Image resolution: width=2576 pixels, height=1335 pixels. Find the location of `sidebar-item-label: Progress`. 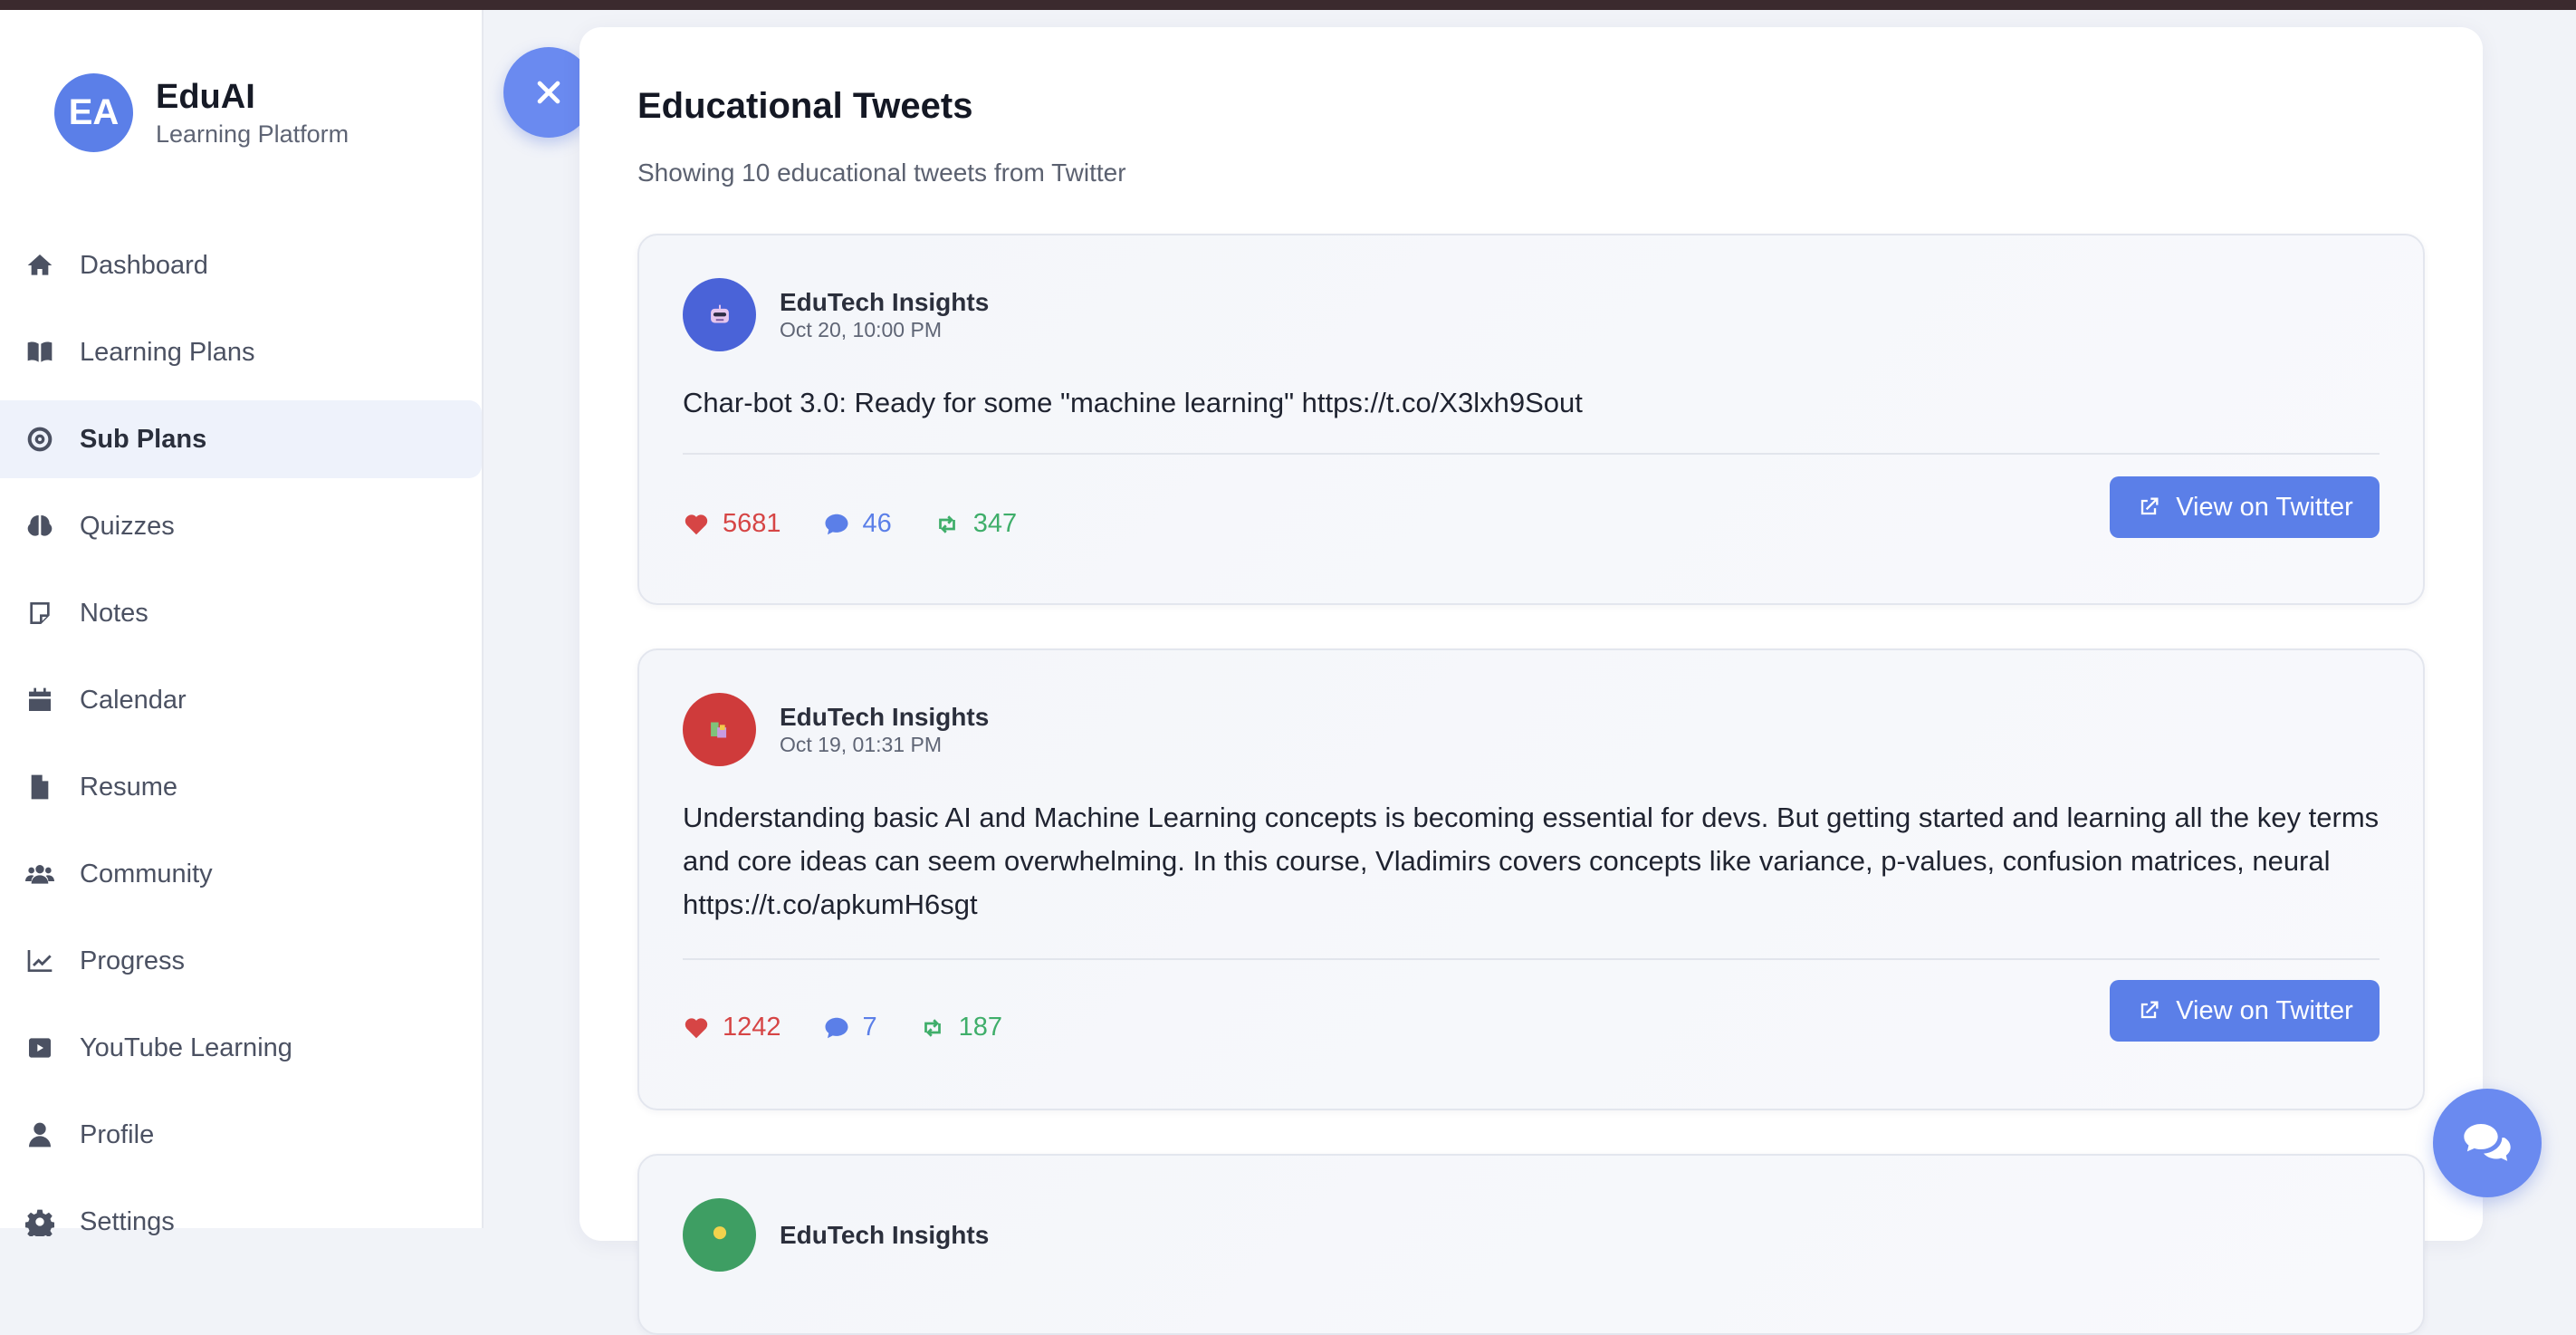

sidebar-item-label: Progress is located at coordinates (133, 961).